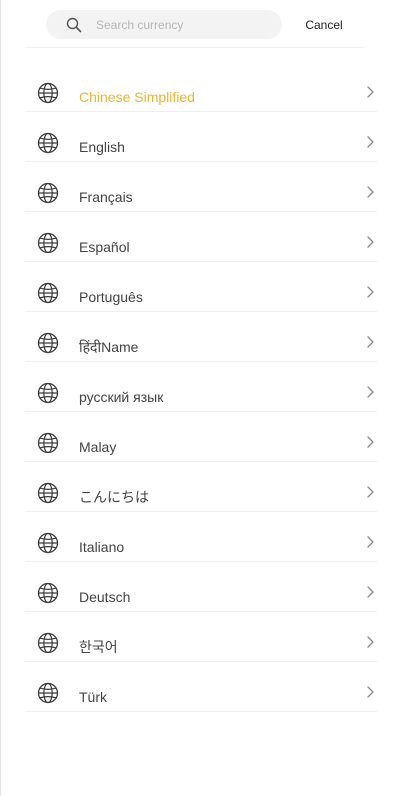 The image size is (400, 796). I want to click on search-box, so click(164, 24).